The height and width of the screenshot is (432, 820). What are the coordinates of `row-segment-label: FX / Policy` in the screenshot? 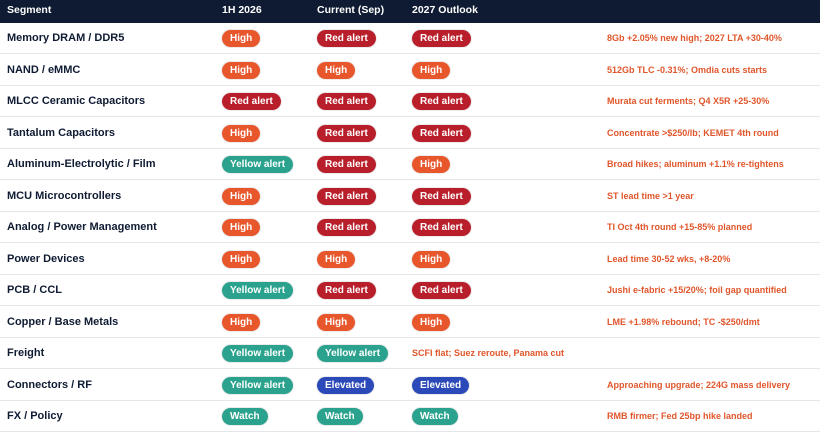 It's located at (35, 416).